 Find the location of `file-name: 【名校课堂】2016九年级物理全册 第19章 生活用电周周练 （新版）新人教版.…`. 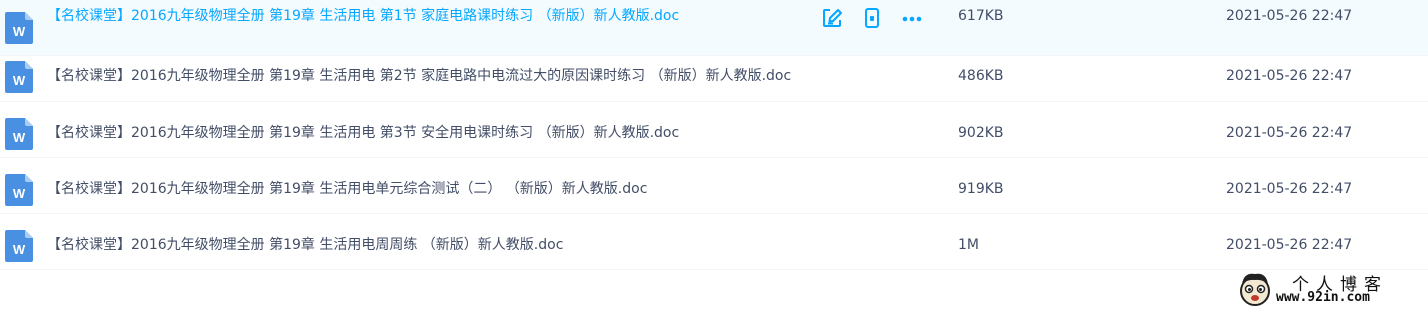

file-name: 【名校课堂】2016九年级物理全册 第19章 生活用电周周练 （新版）新人教版.… is located at coordinates (305, 242).